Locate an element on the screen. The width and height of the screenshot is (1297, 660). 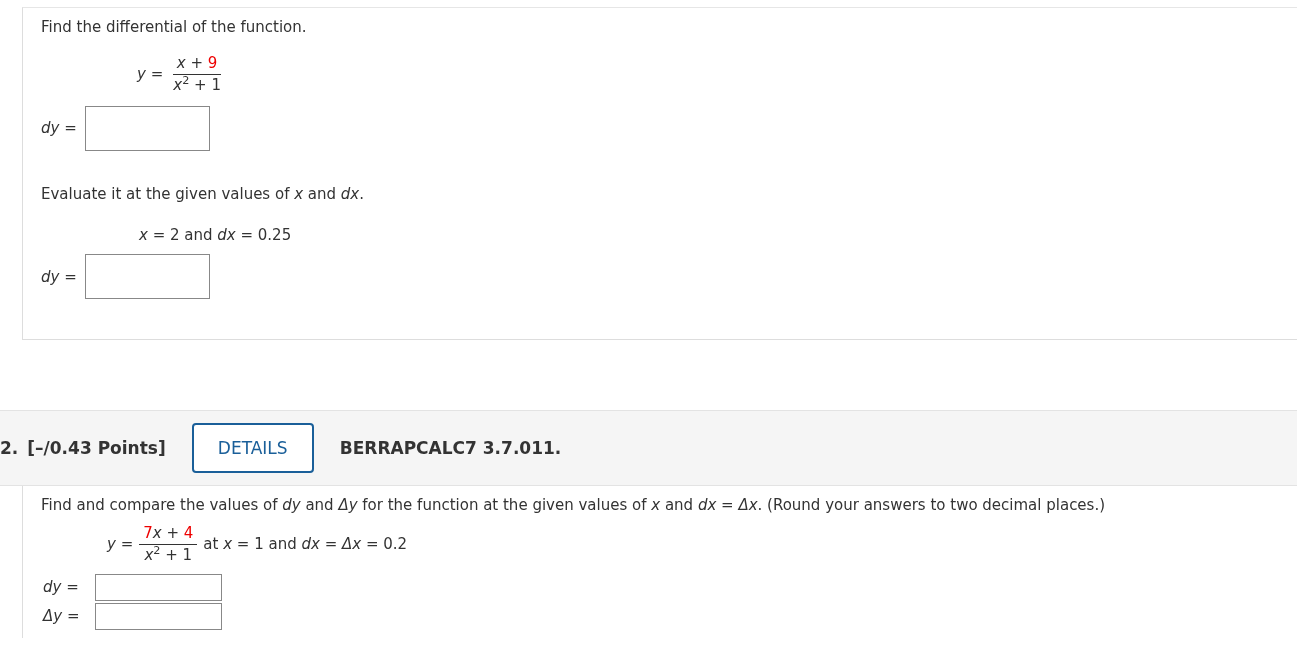
answer-label: Δy = is located at coordinates (62, 616).